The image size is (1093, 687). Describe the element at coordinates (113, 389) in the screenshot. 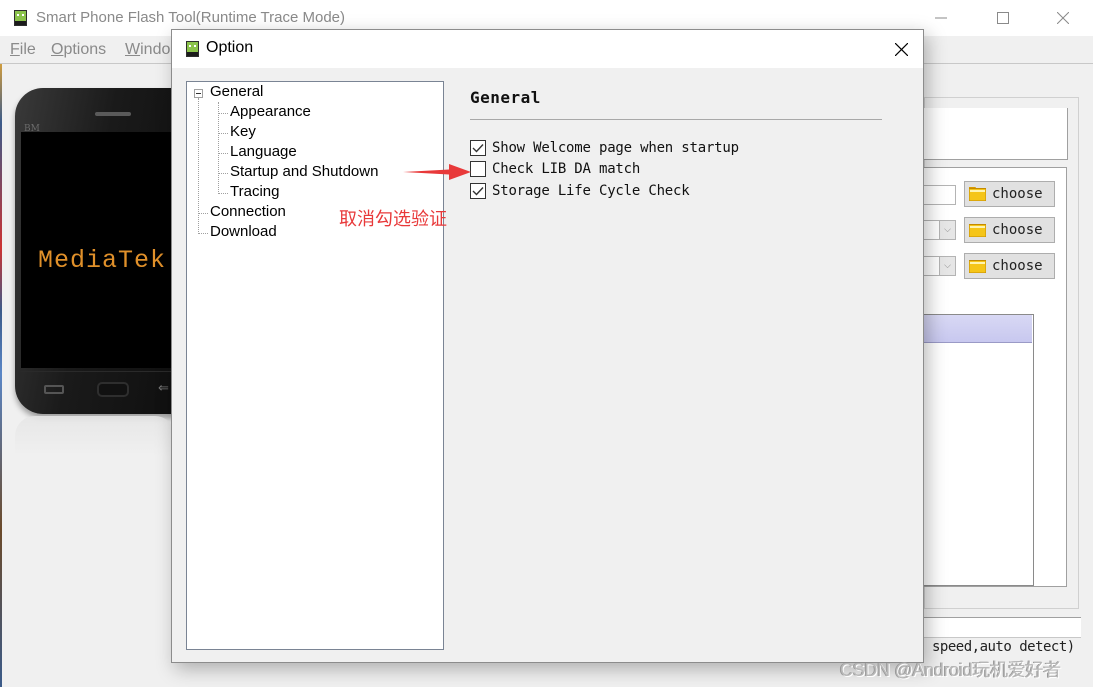

I see `phone-home-key-icon` at that location.